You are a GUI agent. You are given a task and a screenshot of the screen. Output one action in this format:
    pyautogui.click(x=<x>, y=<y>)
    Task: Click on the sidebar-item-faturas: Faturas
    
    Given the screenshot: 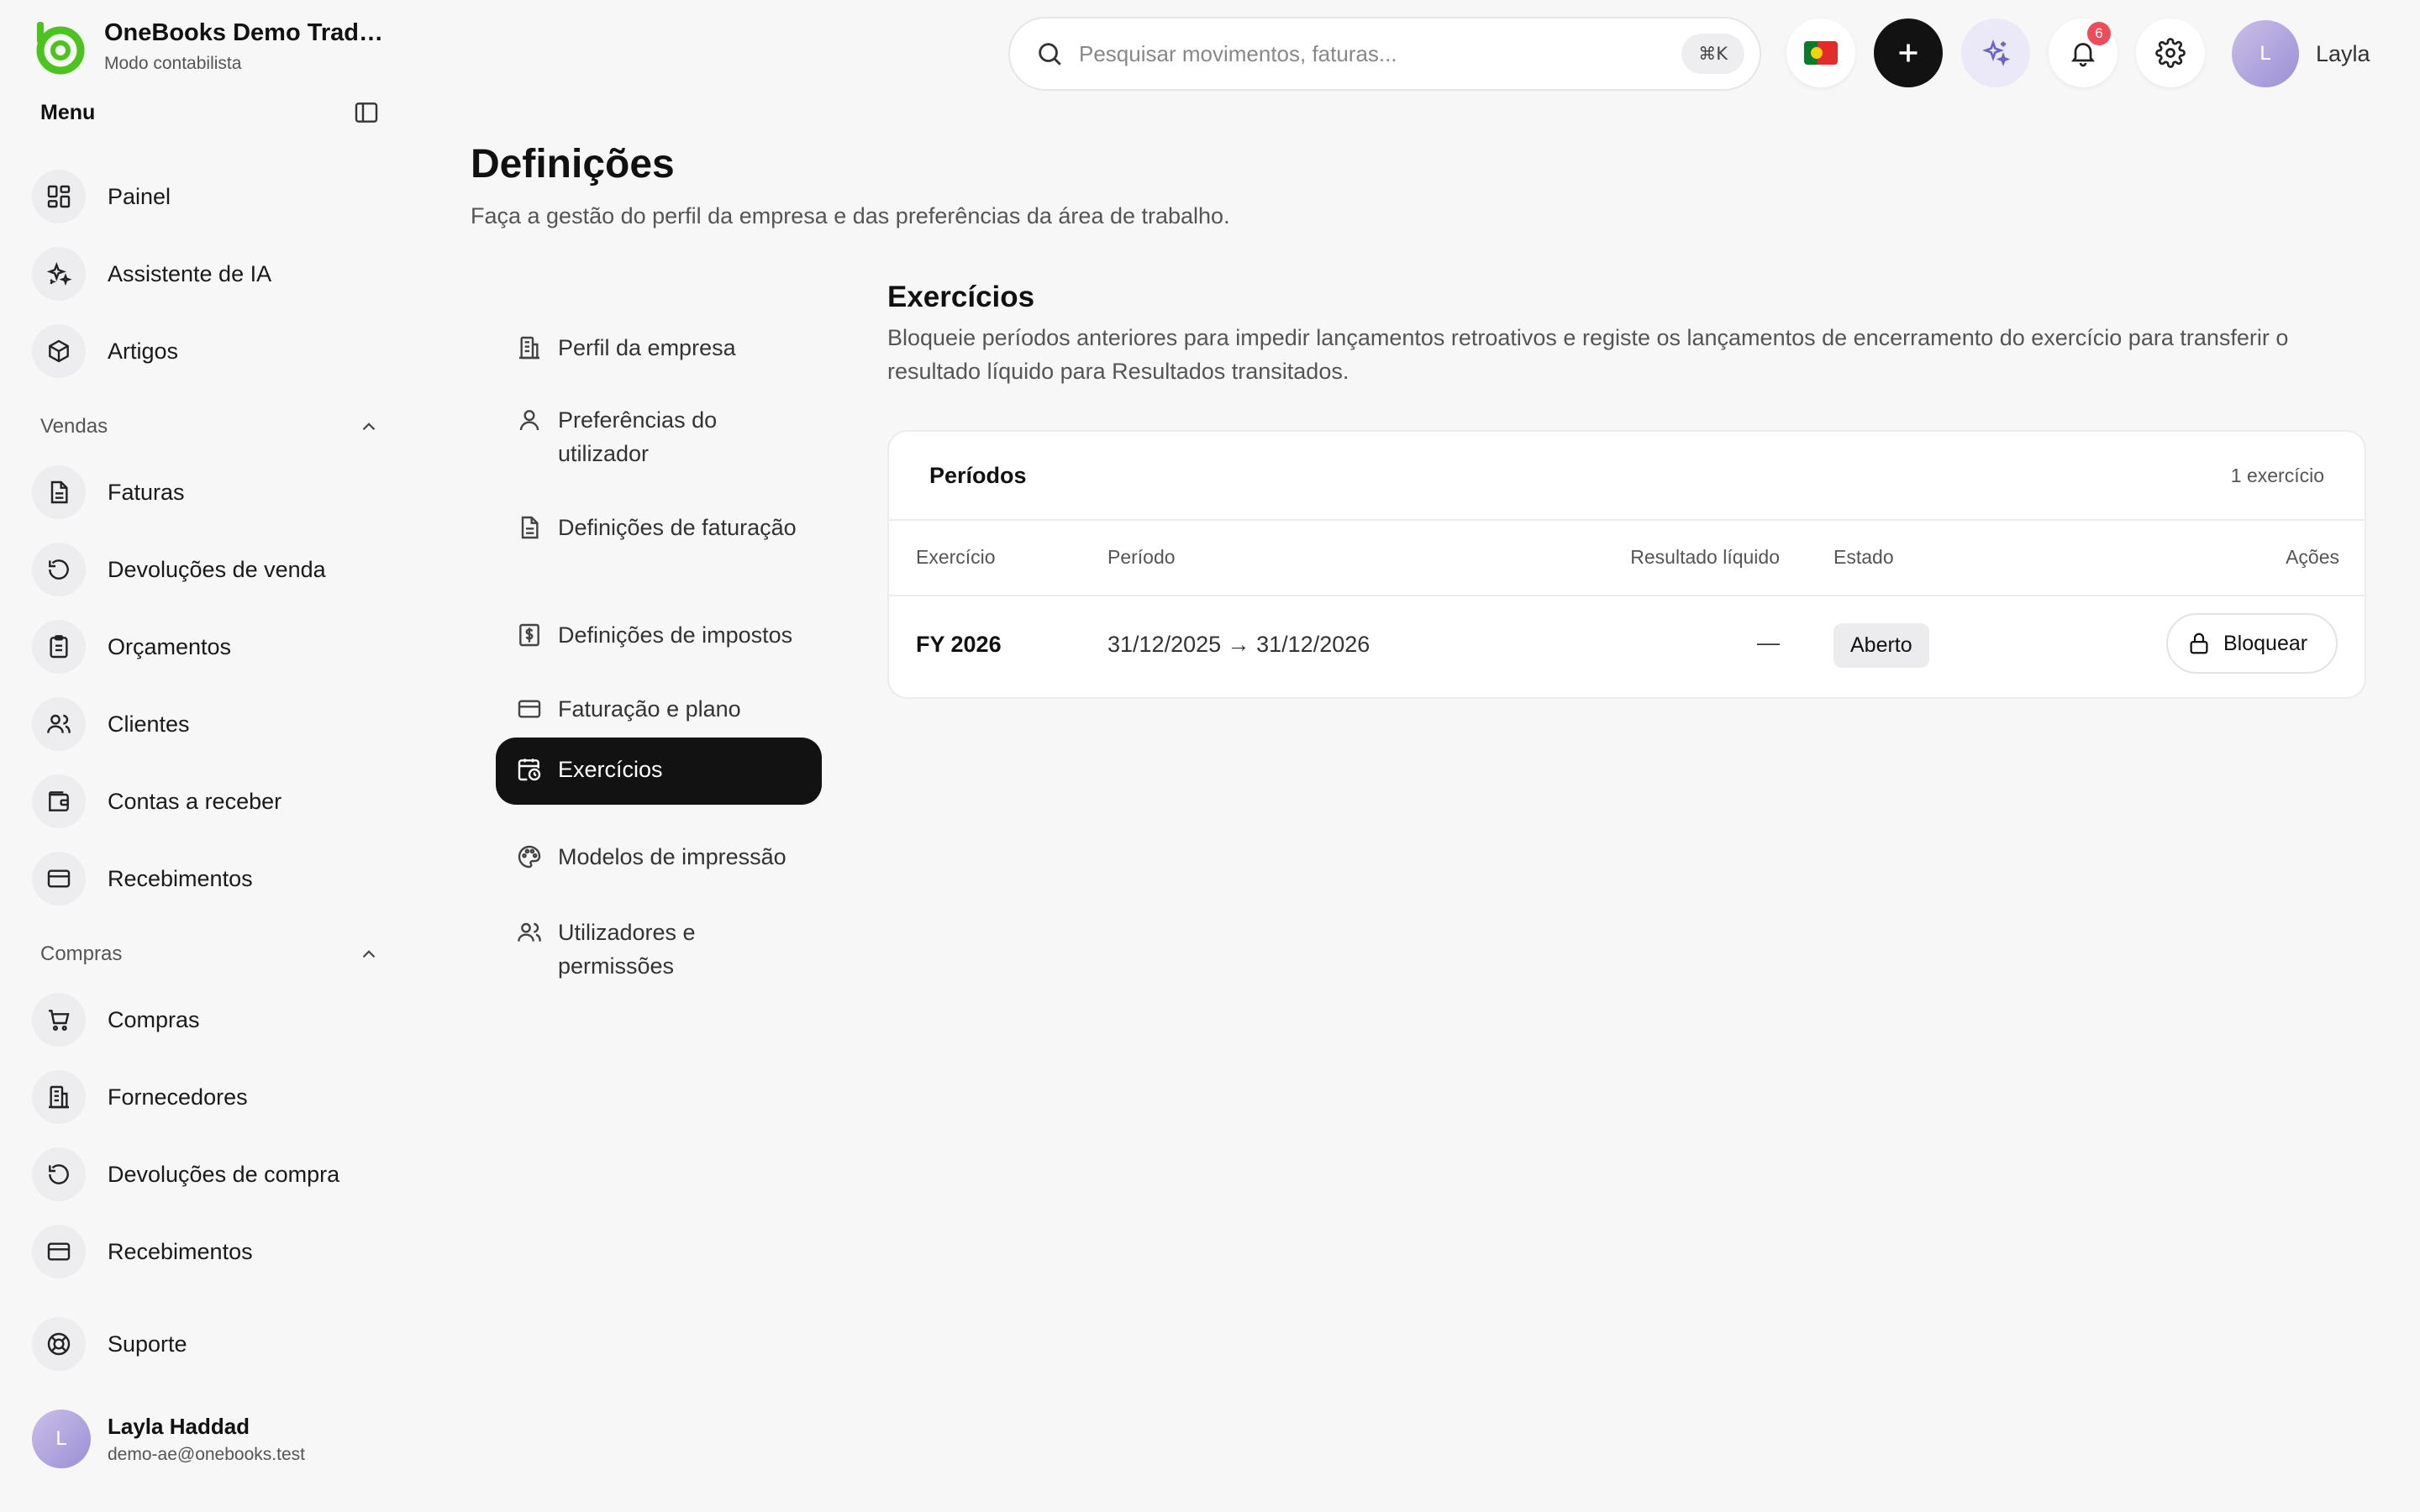 What is the action you would take?
    pyautogui.click(x=208, y=492)
    